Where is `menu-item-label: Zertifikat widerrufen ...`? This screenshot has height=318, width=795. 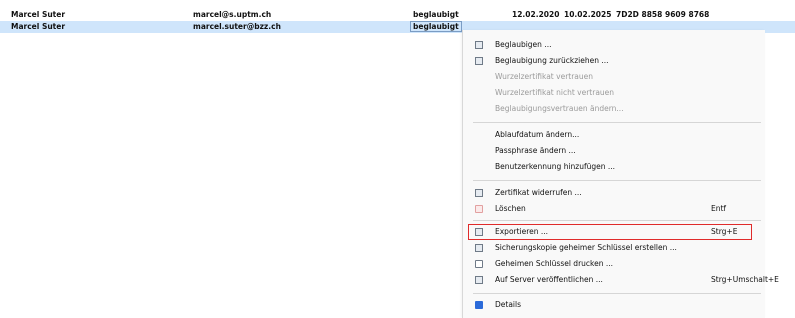
menu-item-label: Zertifikat widerrufen ... is located at coordinates (538, 192).